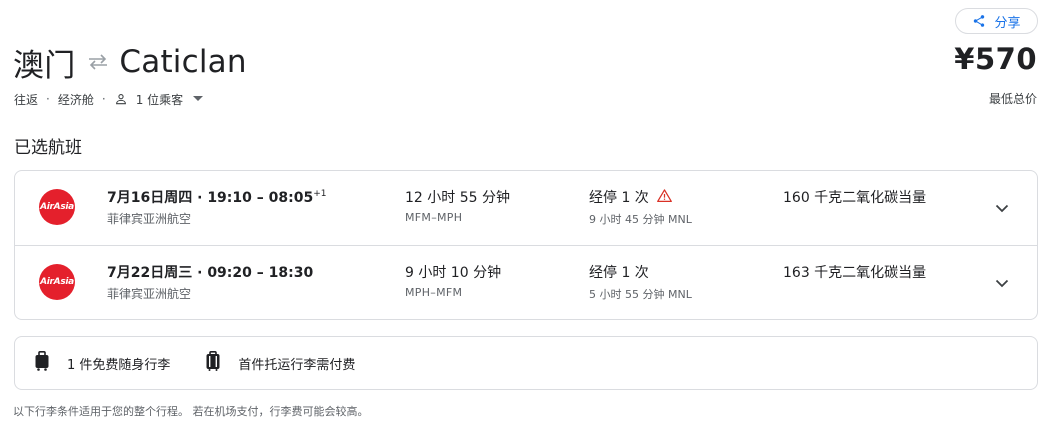 Image resolution: width=1048 pixels, height=425 pixels. I want to click on price-label: 最低总价, so click(1012, 99).